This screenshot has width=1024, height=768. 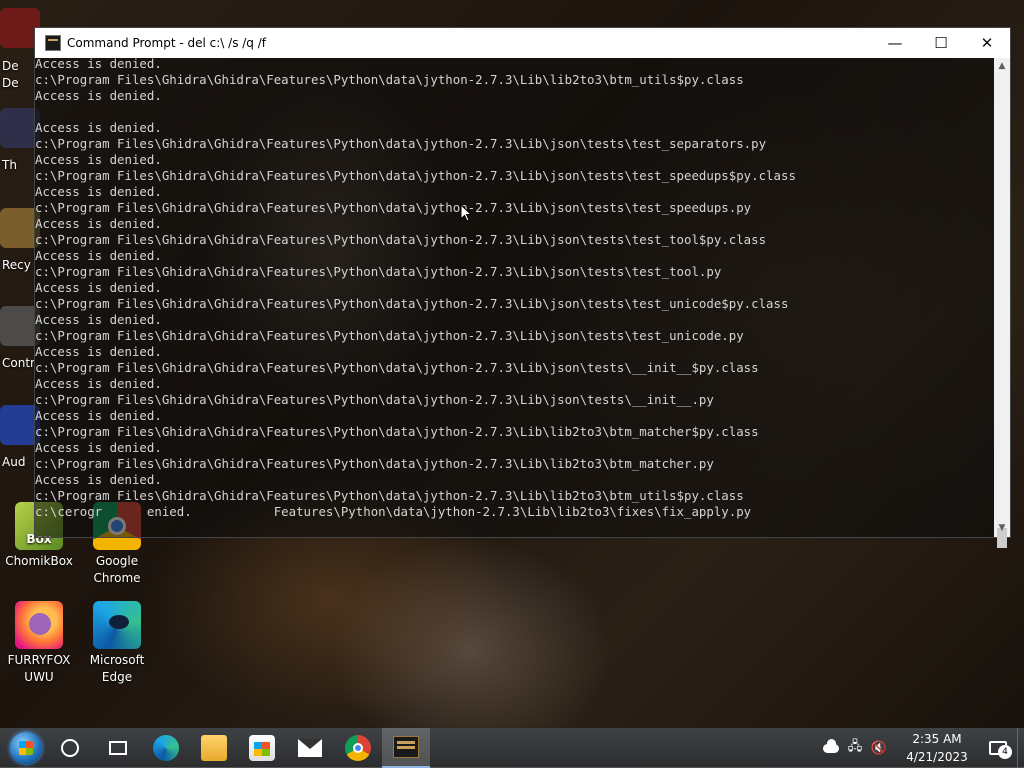 I want to click on partial-label: Recy, so click(x=16, y=265).